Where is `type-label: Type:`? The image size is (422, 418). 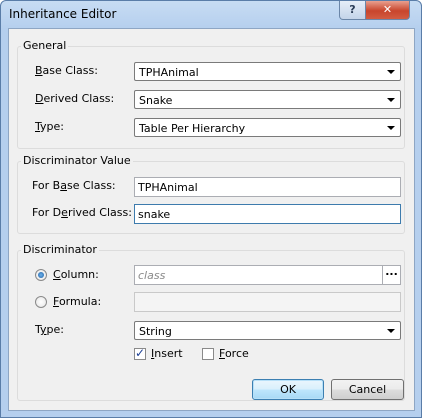 type-label: Type: is located at coordinates (49, 126).